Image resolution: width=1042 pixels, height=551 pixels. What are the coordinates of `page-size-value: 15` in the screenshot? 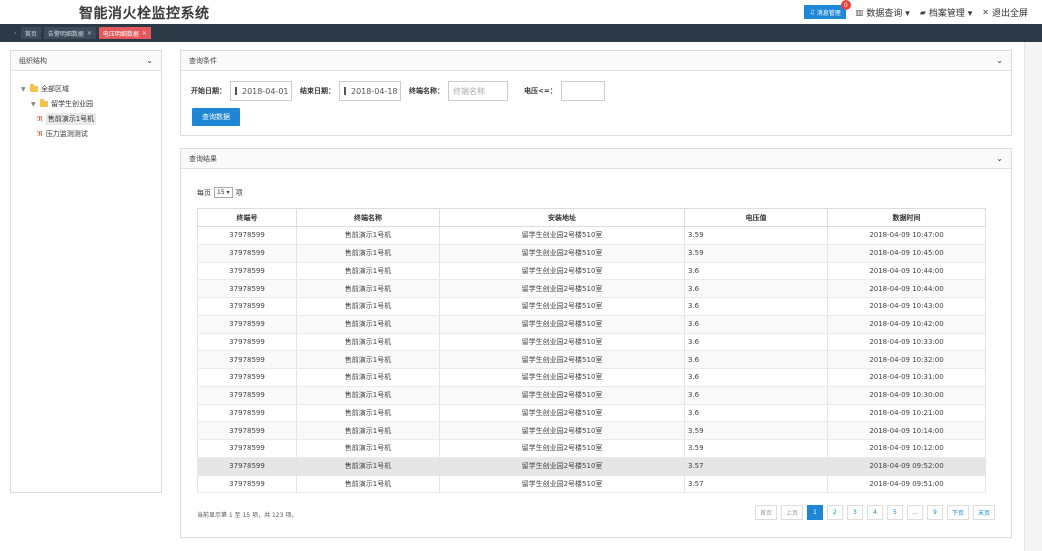 It's located at (221, 192).